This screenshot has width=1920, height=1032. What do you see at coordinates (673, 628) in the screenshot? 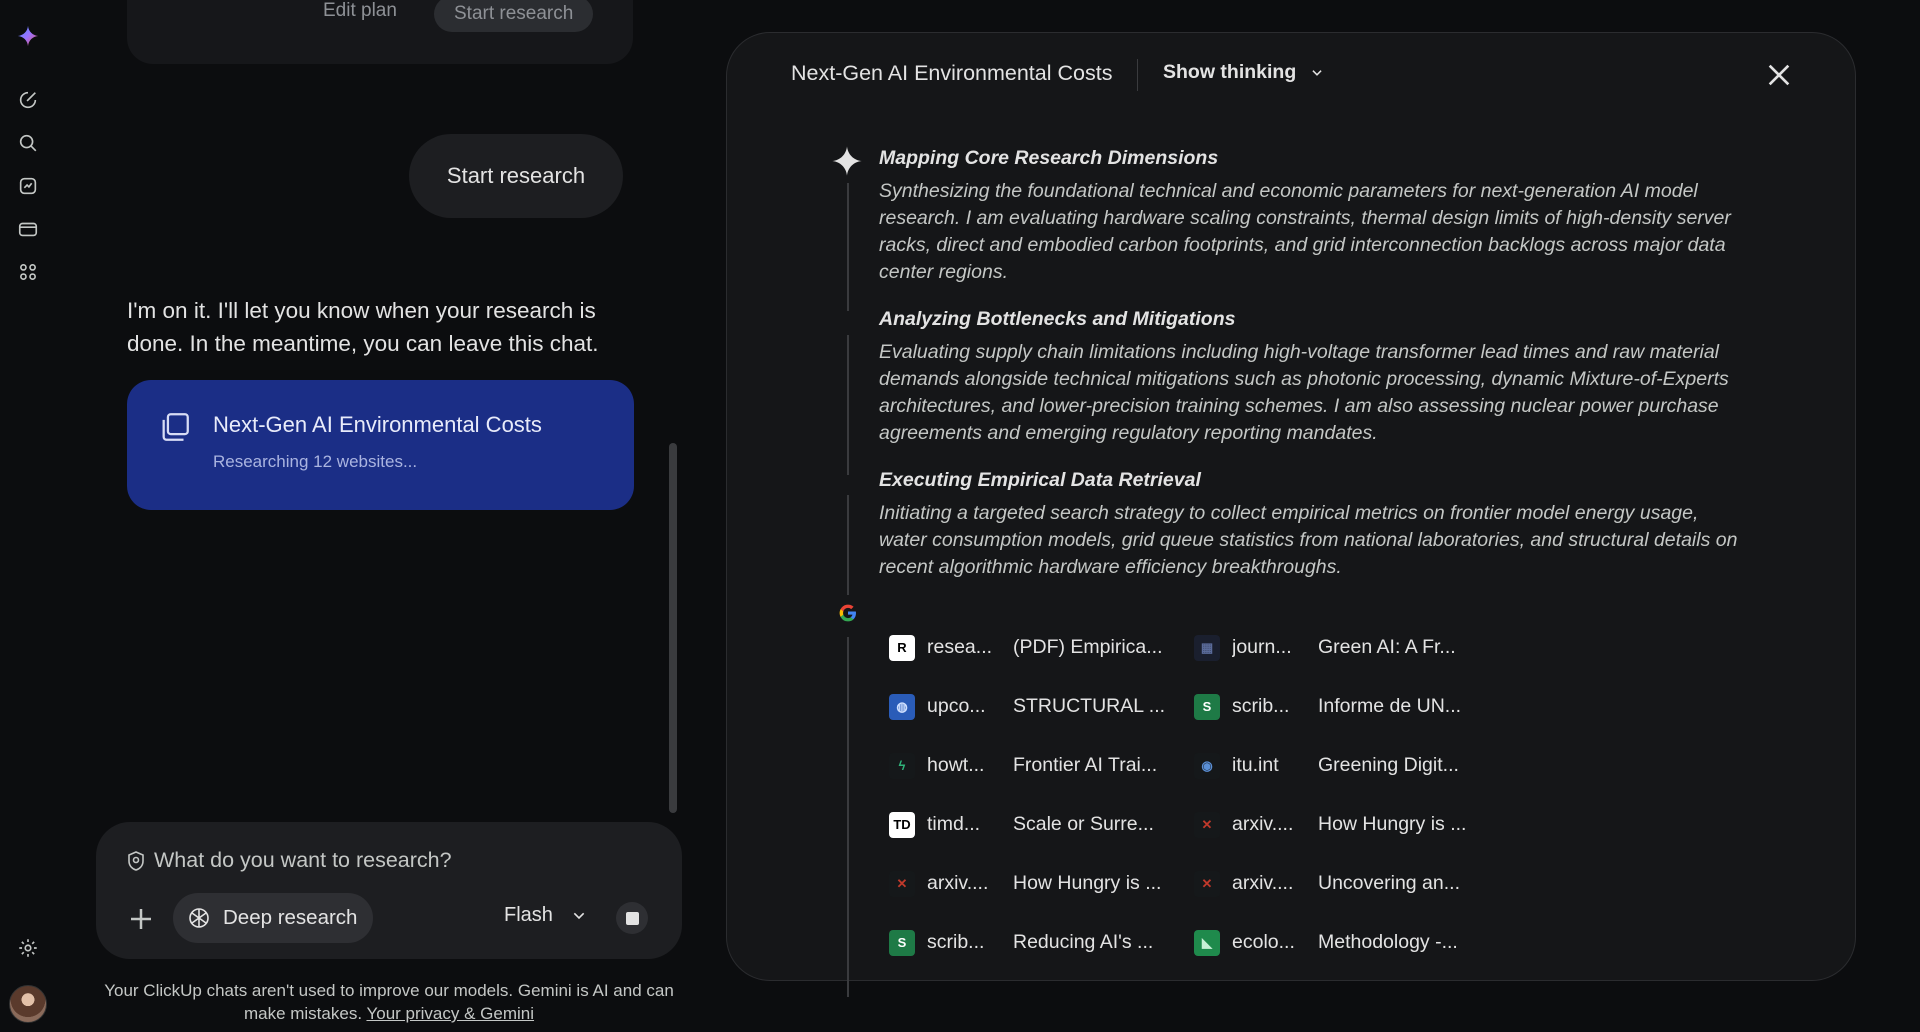
I see `chat-scrollbar` at bounding box center [673, 628].